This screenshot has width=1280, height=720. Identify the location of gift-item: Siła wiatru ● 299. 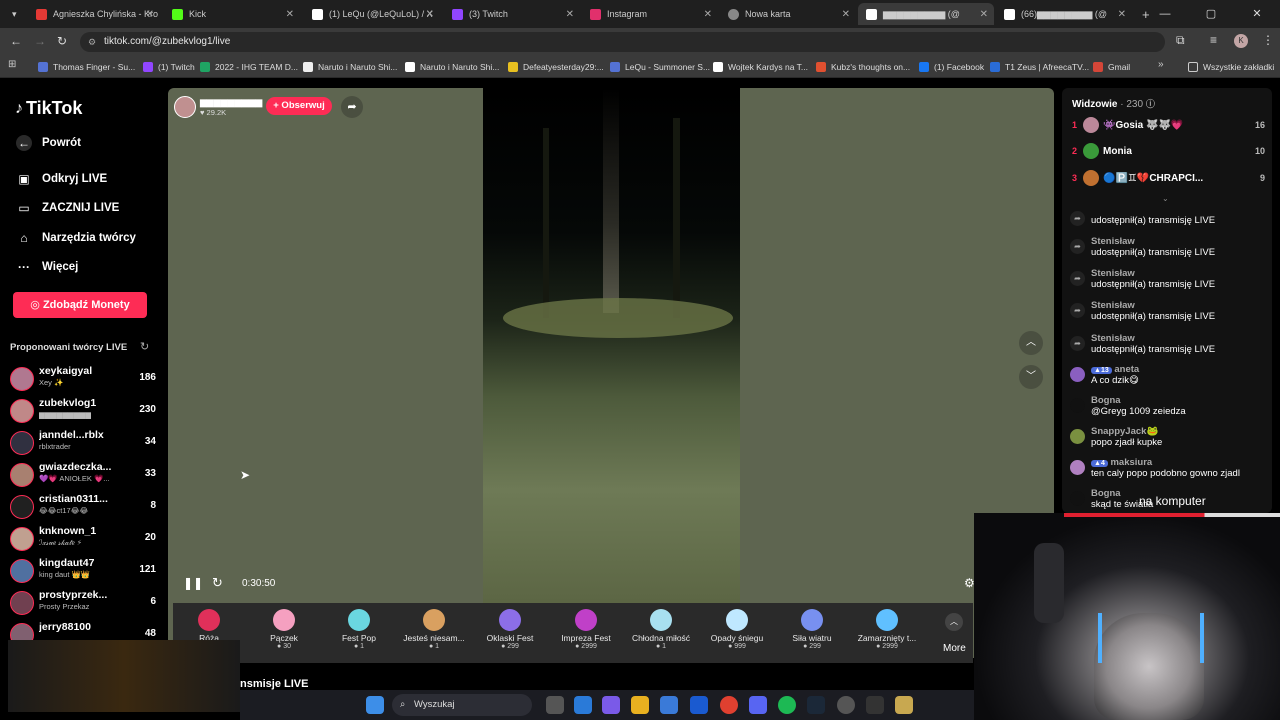
(812, 633).